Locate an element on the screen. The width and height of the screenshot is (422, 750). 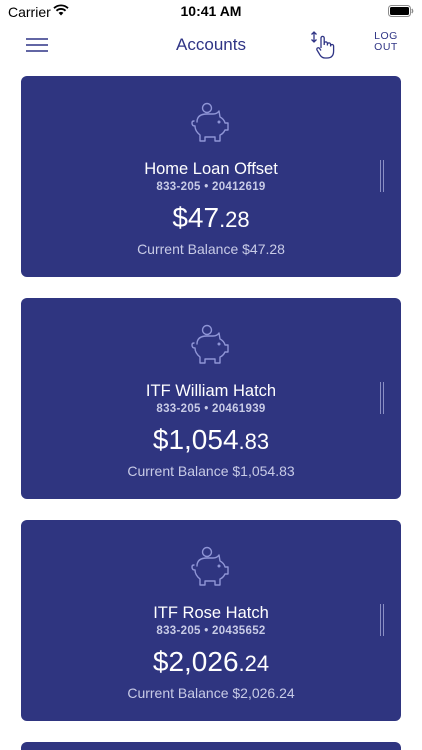
amount-whole: $1,054 is located at coordinates (195, 439).